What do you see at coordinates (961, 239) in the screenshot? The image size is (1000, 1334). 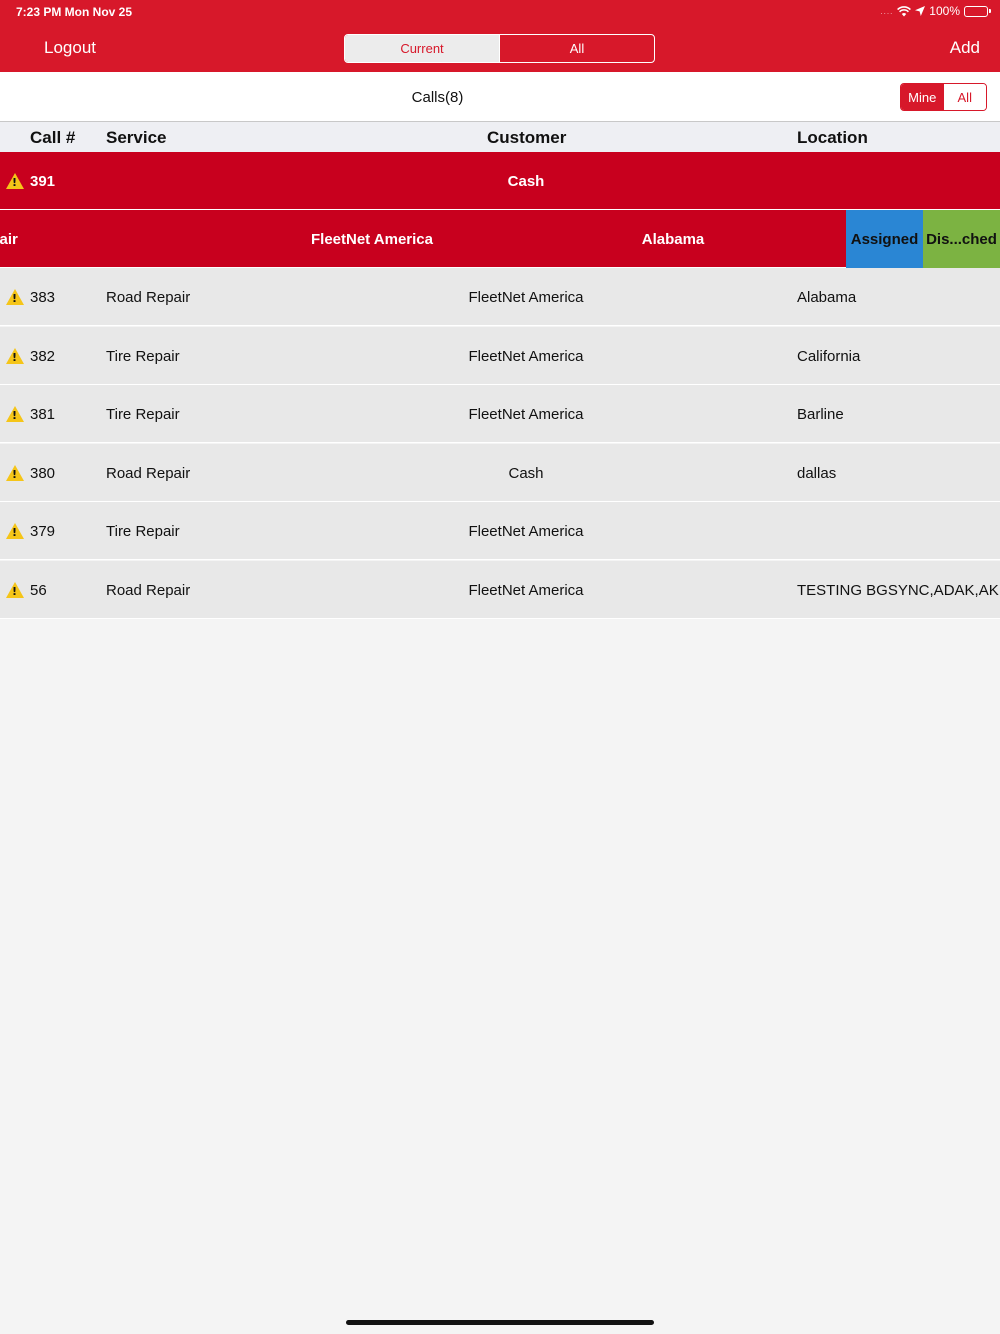 I see `dispatched-action-button: Dis...ched` at bounding box center [961, 239].